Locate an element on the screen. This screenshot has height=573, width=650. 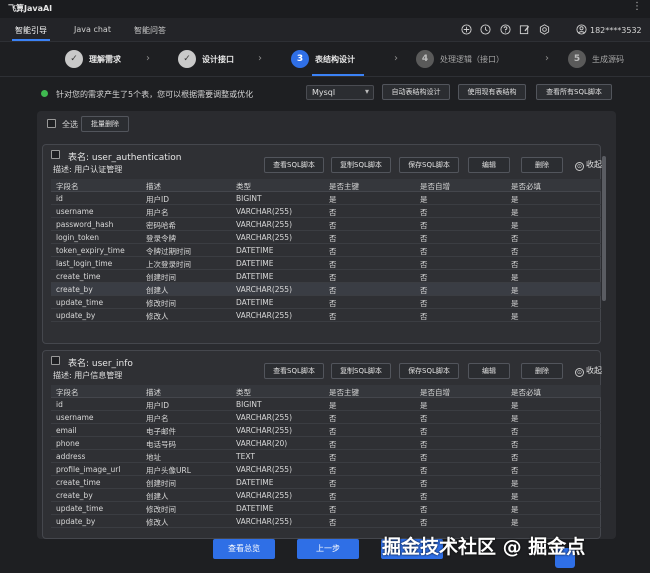
table-desc: 描述: 用户信息管理 is located at coordinates (88, 375).